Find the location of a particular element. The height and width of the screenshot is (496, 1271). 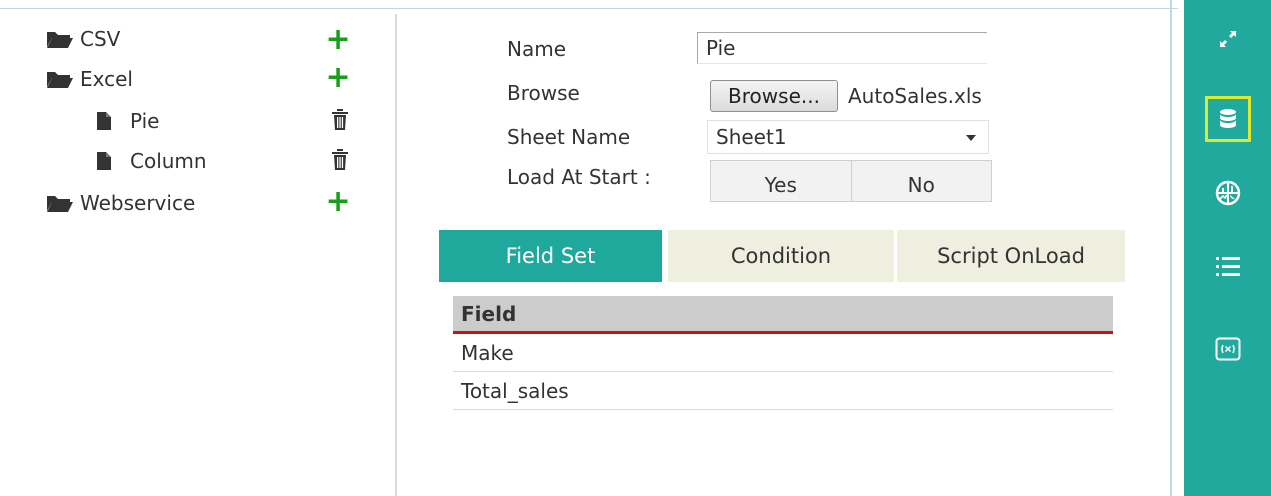

selected-file-name: AutoSales.xls is located at coordinates (915, 96).